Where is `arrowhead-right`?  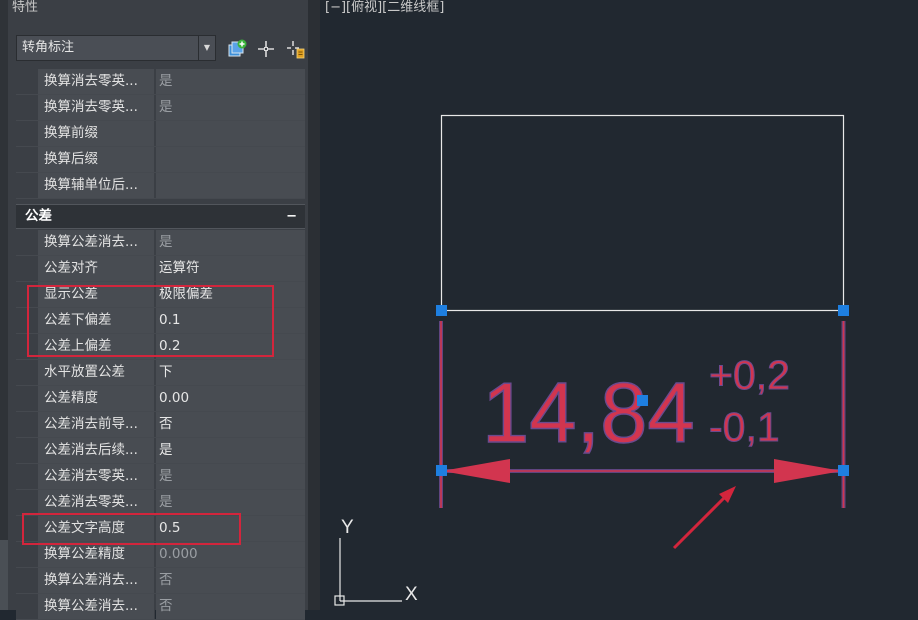
arrowhead-right is located at coordinates (808, 471).